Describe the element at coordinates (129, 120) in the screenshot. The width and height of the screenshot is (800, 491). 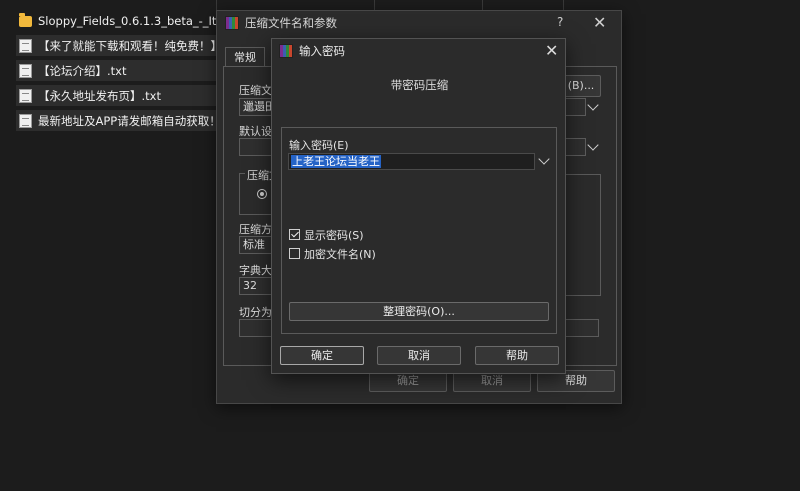
I see `file-name: 最新地址及APP请发邮箱自动获取！！` at that location.